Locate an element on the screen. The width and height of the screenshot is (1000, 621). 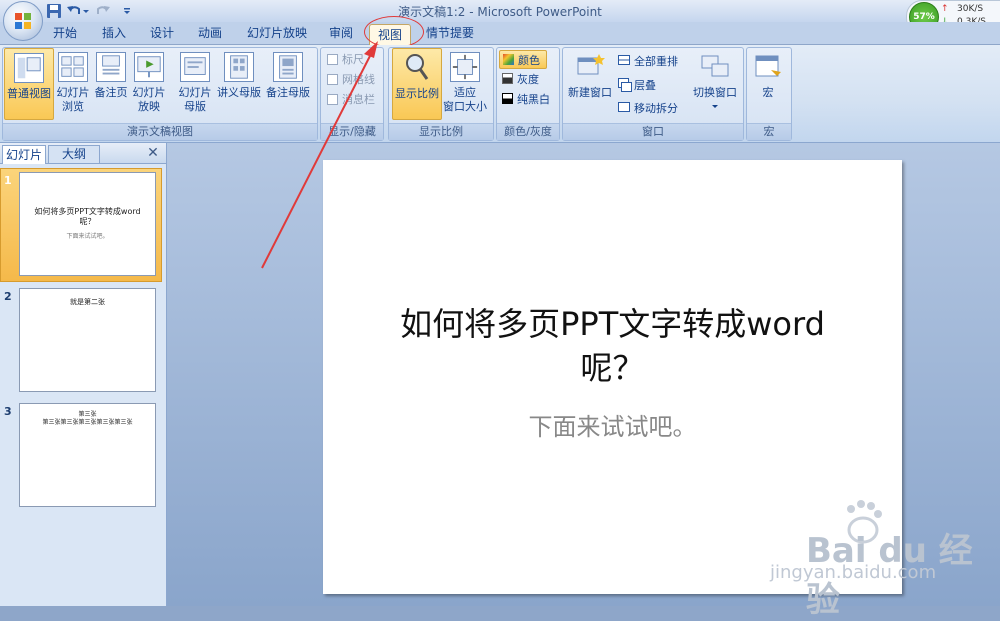
tab-outline: 大纲 is located at coordinates (74, 154).